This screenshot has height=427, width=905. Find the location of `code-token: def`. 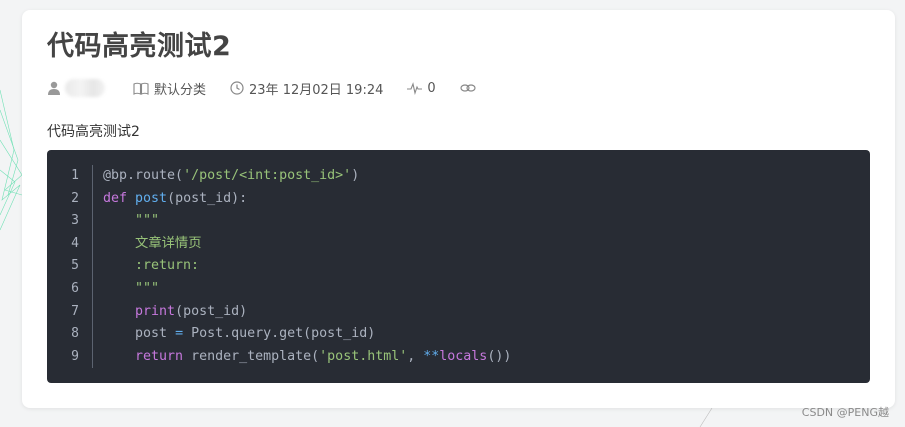

code-token: def is located at coordinates (119, 198).